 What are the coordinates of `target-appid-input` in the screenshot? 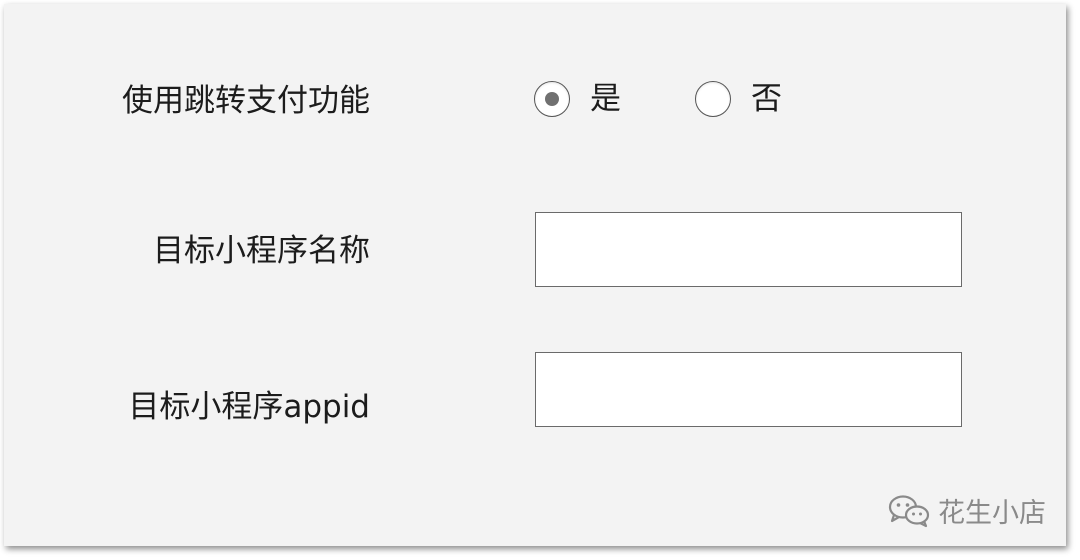 It's located at (748, 389).